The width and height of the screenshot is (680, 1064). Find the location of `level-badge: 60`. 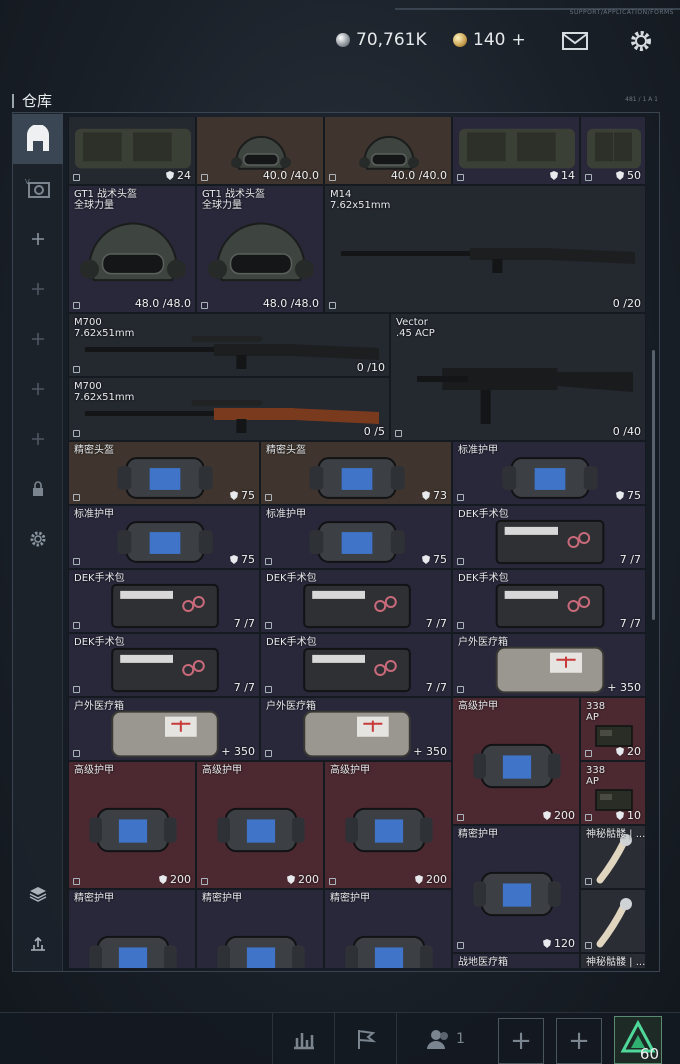

level-badge: 60 is located at coordinates (638, 1040).